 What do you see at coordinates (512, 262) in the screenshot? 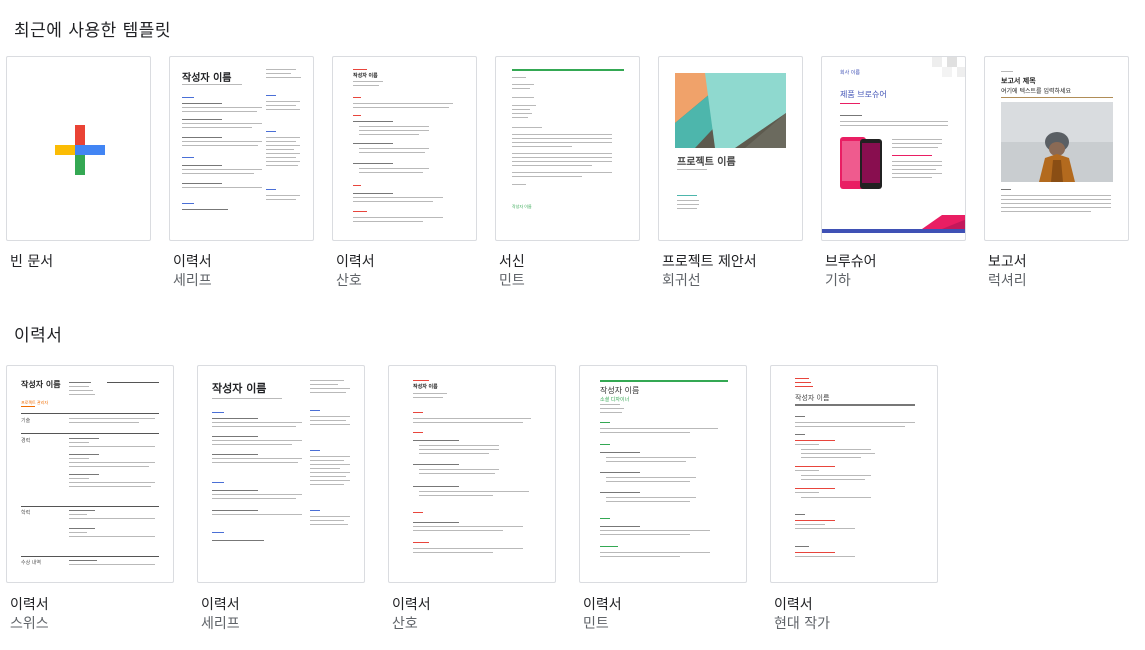
I see `template-name: 서신` at bounding box center [512, 262].